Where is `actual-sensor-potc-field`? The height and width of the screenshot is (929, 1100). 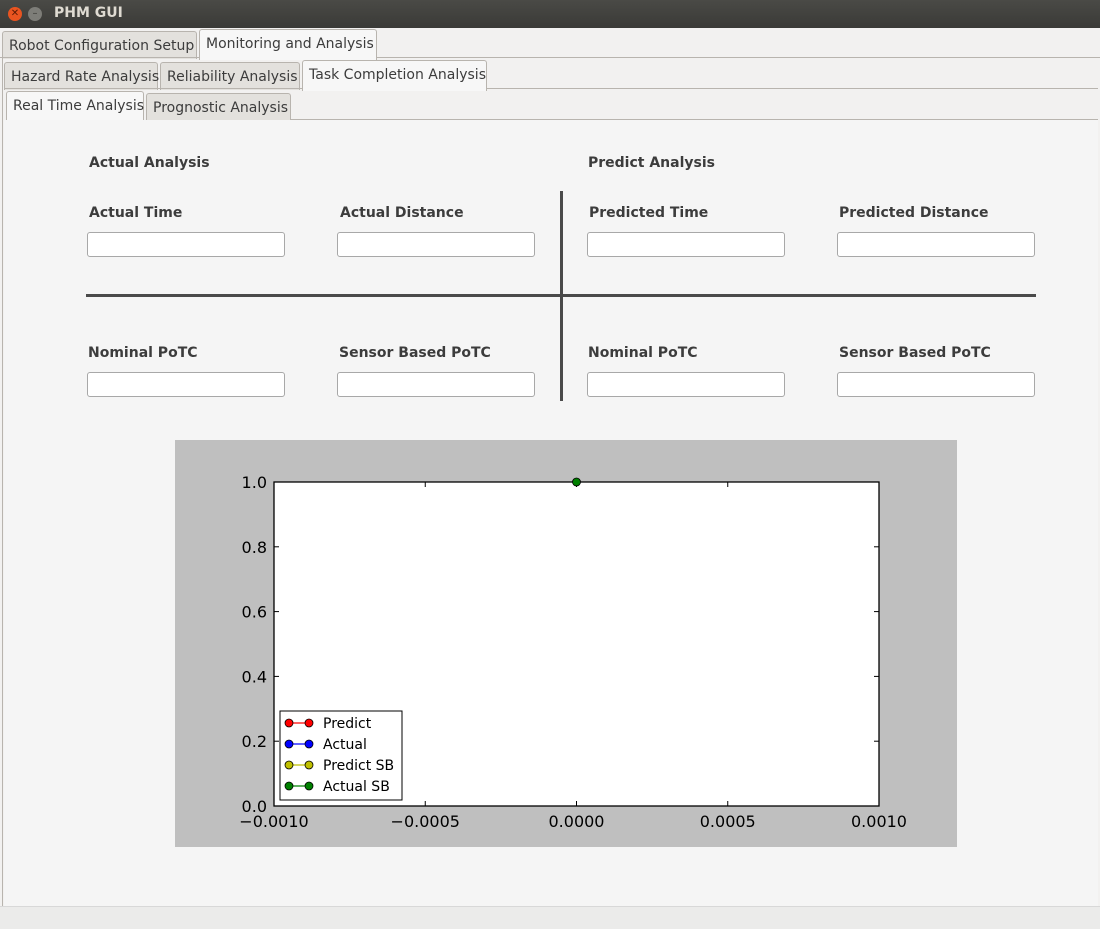 actual-sensor-potc-field is located at coordinates (436, 384).